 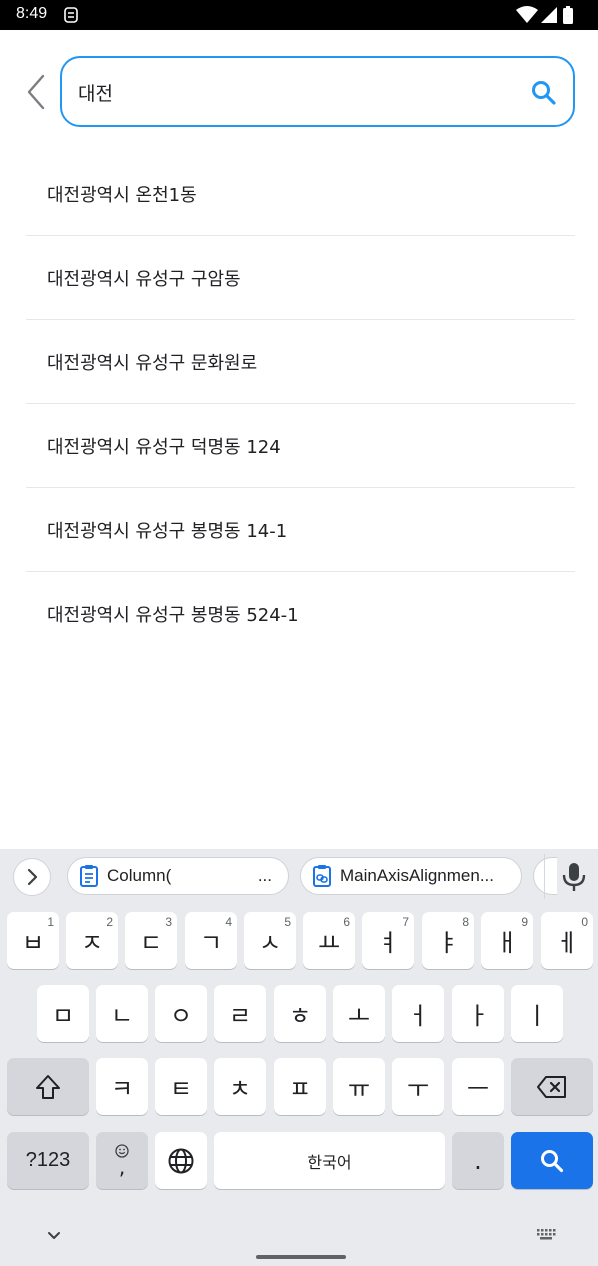 I want to click on result-text: 대전광역시 유성구 봉명동 524-1, so click(x=173, y=615).